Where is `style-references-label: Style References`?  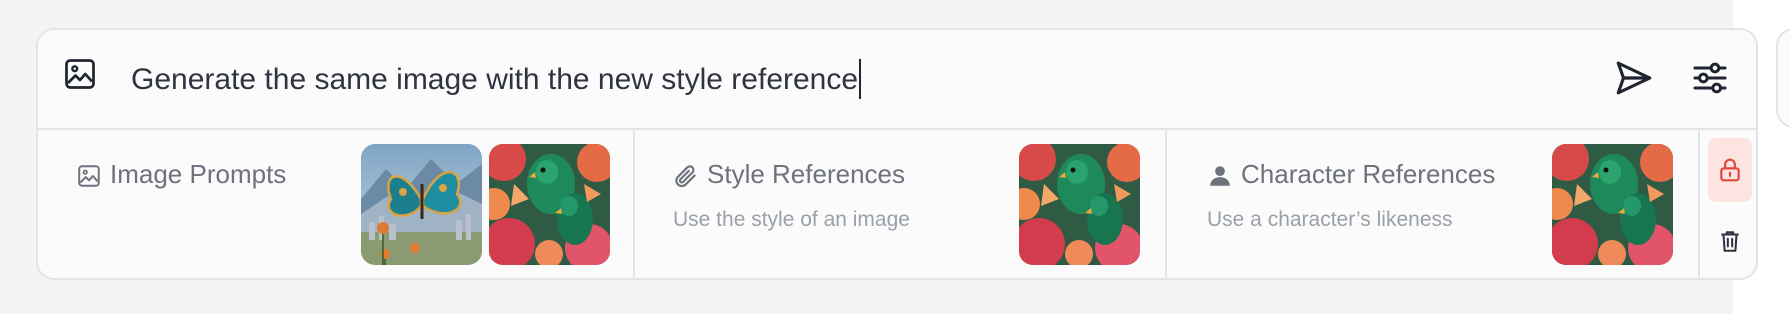
style-references-label: Style References is located at coordinates (806, 174).